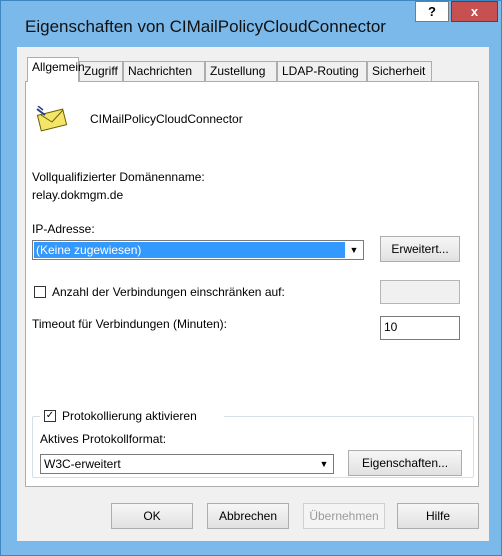 This screenshot has height=556, width=502. I want to click on tab-zugriff: Zugriff, so click(101, 71).